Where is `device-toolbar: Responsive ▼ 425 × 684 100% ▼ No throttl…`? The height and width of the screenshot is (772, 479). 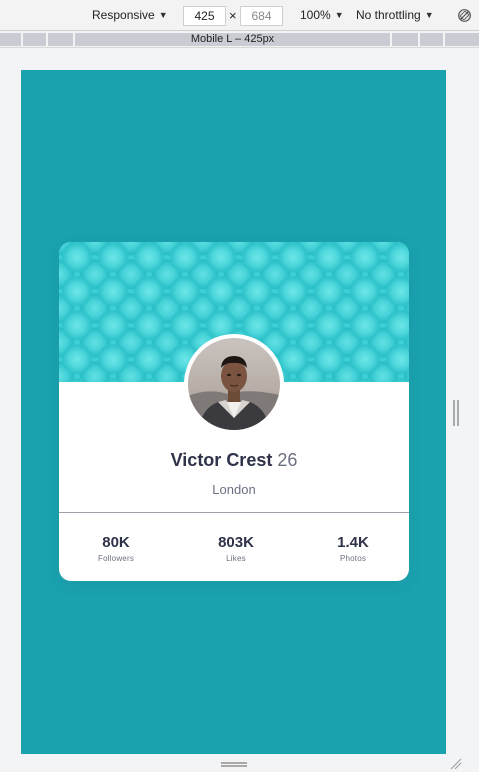 device-toolbar: Responsive ▼ 425 × 684 100% ▼ No throttl… is located at coordinates (239, 15).